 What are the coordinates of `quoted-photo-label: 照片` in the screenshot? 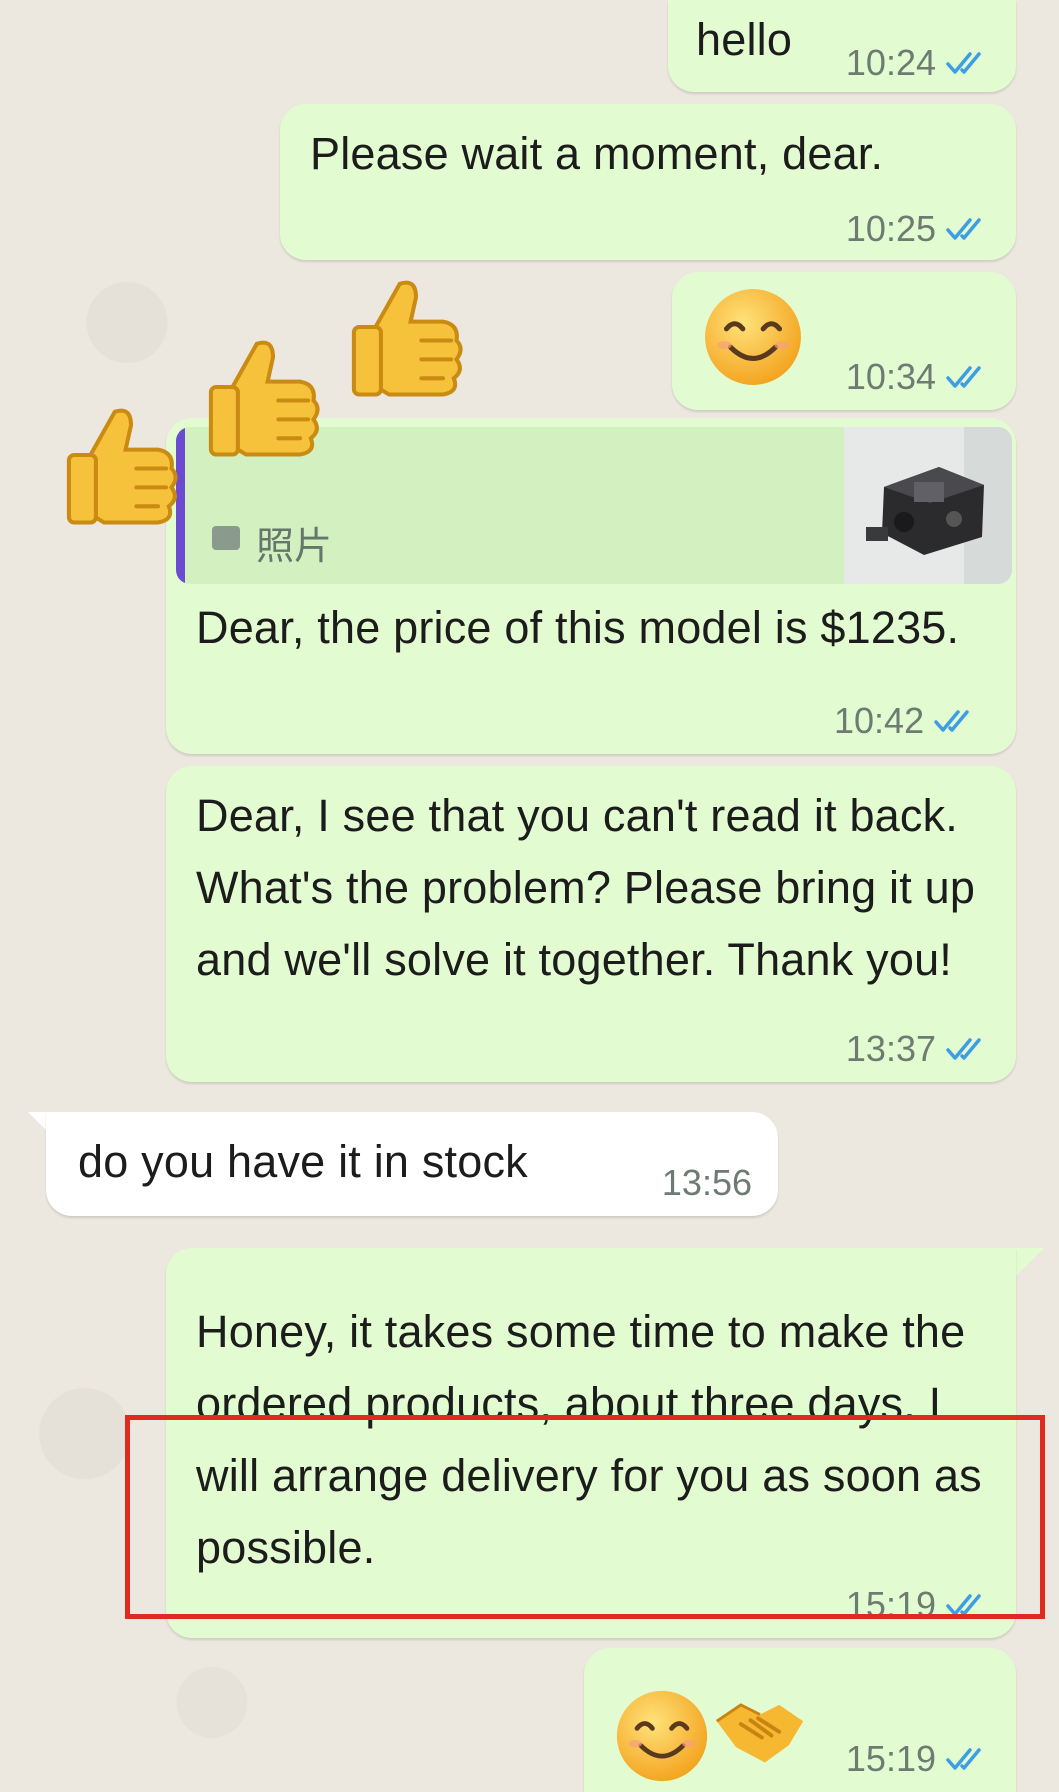 It's located at (294, 546).